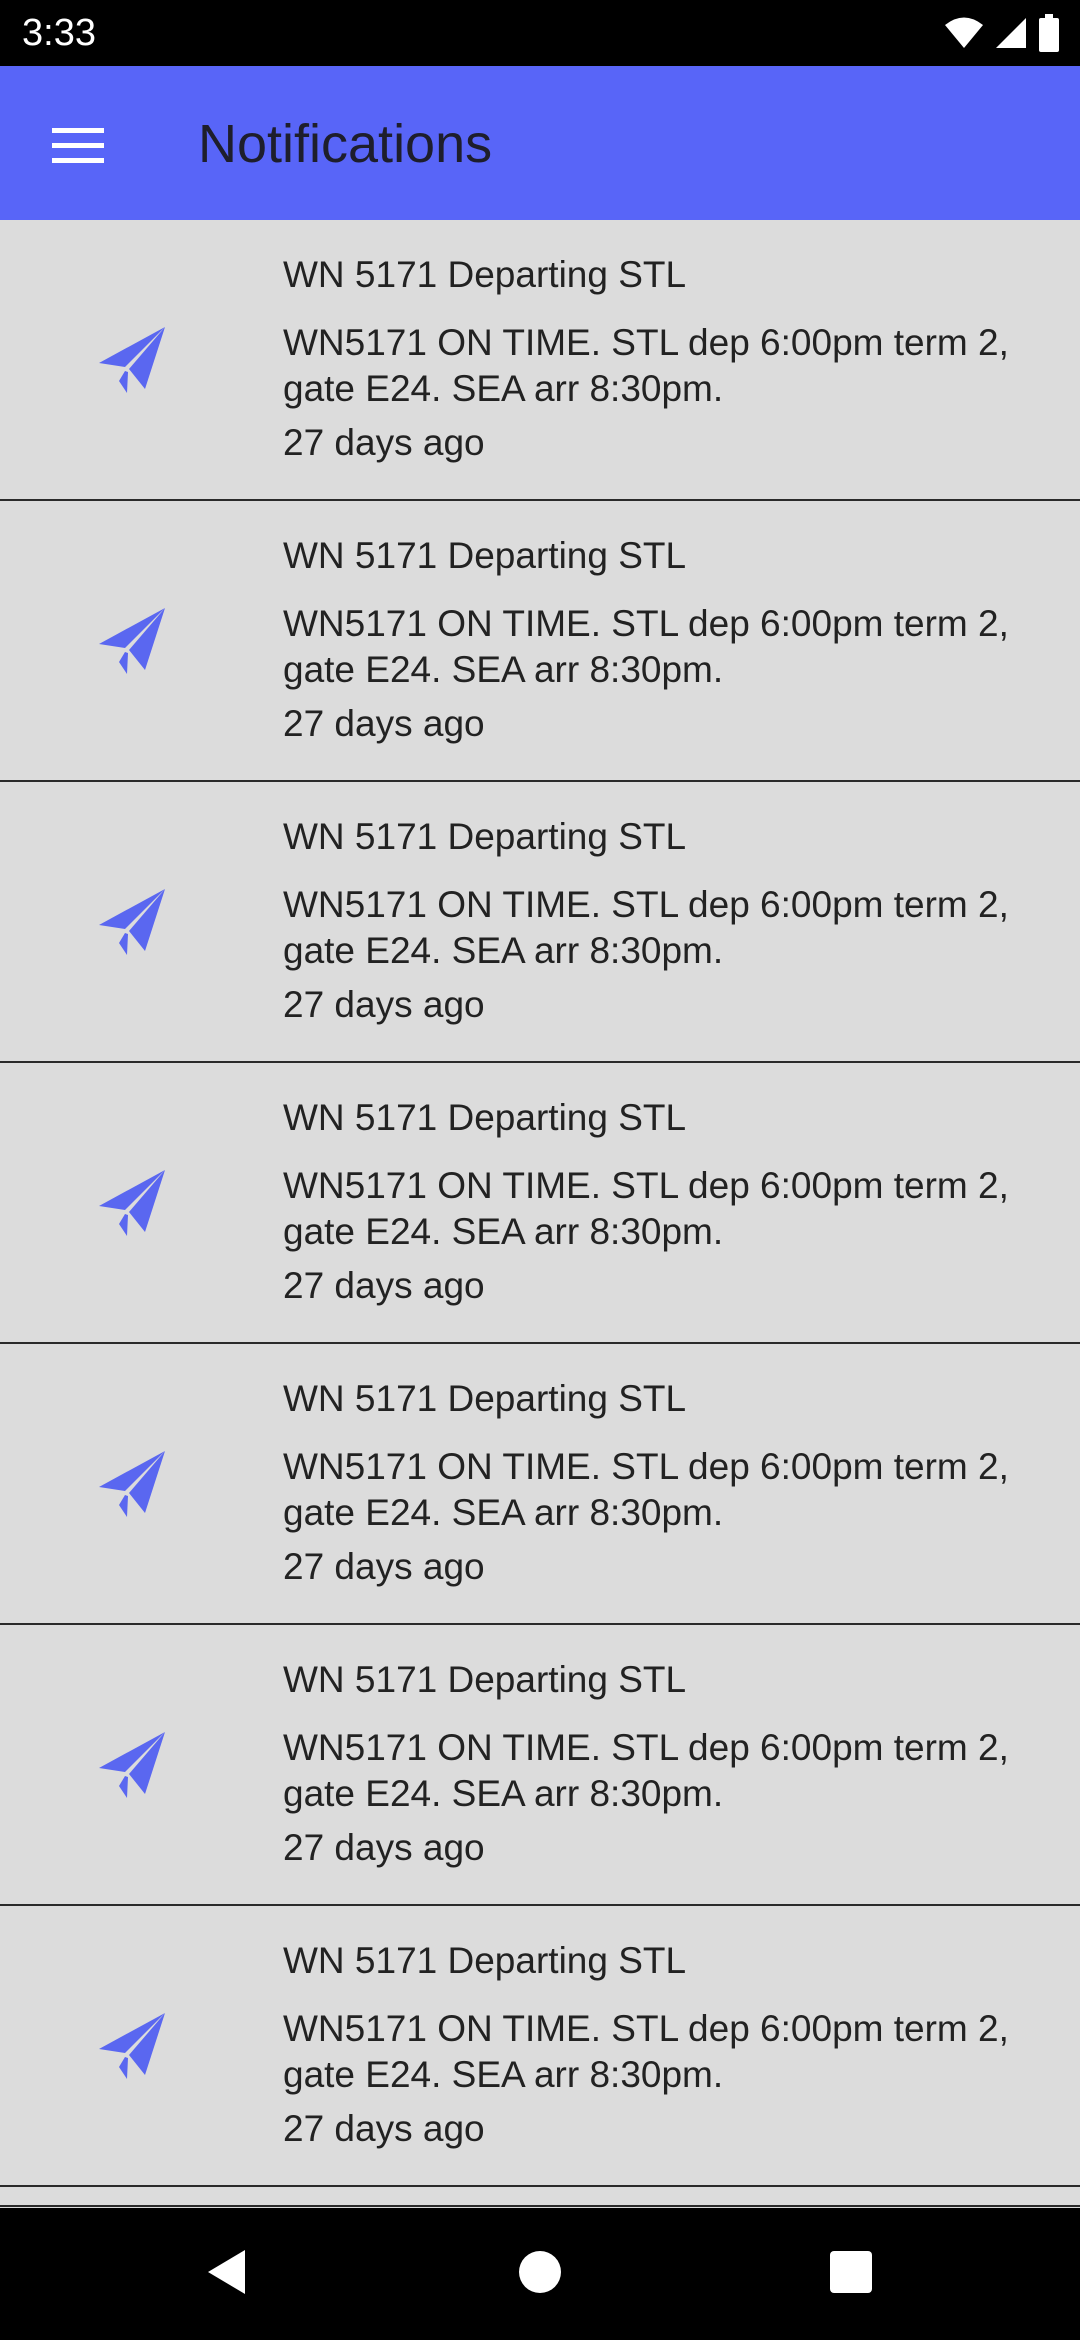 The image size is (1080, 2340). Describe the element at coordinates (540, 33) in the screenshot. I see `status-bar: 3:33` at that location.